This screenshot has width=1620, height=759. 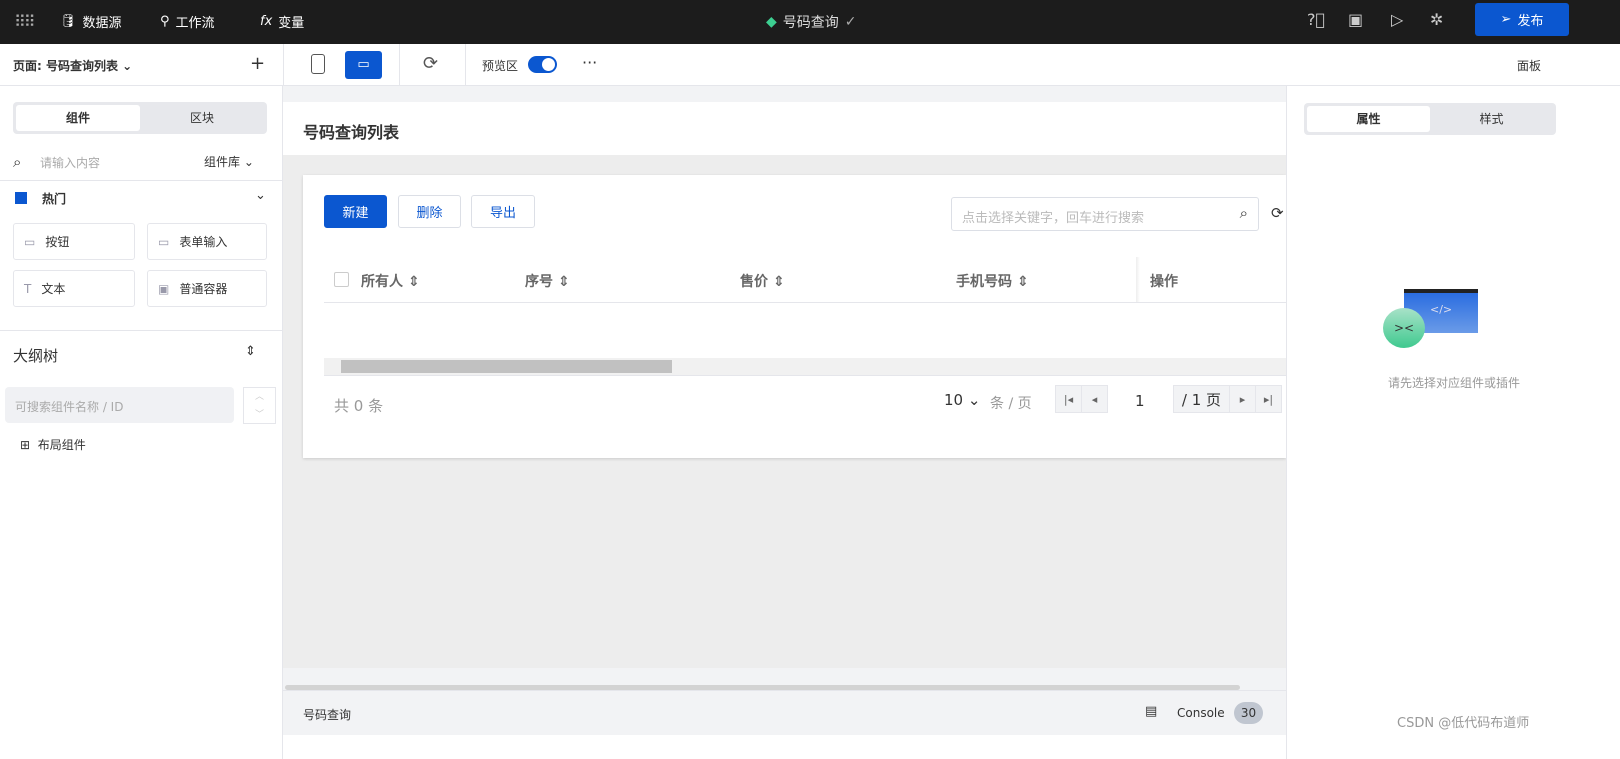 What do you see at coordinates (266, 21) in the screenshot?
I see `fx-icon: fx` at bounding box center [266, 21].